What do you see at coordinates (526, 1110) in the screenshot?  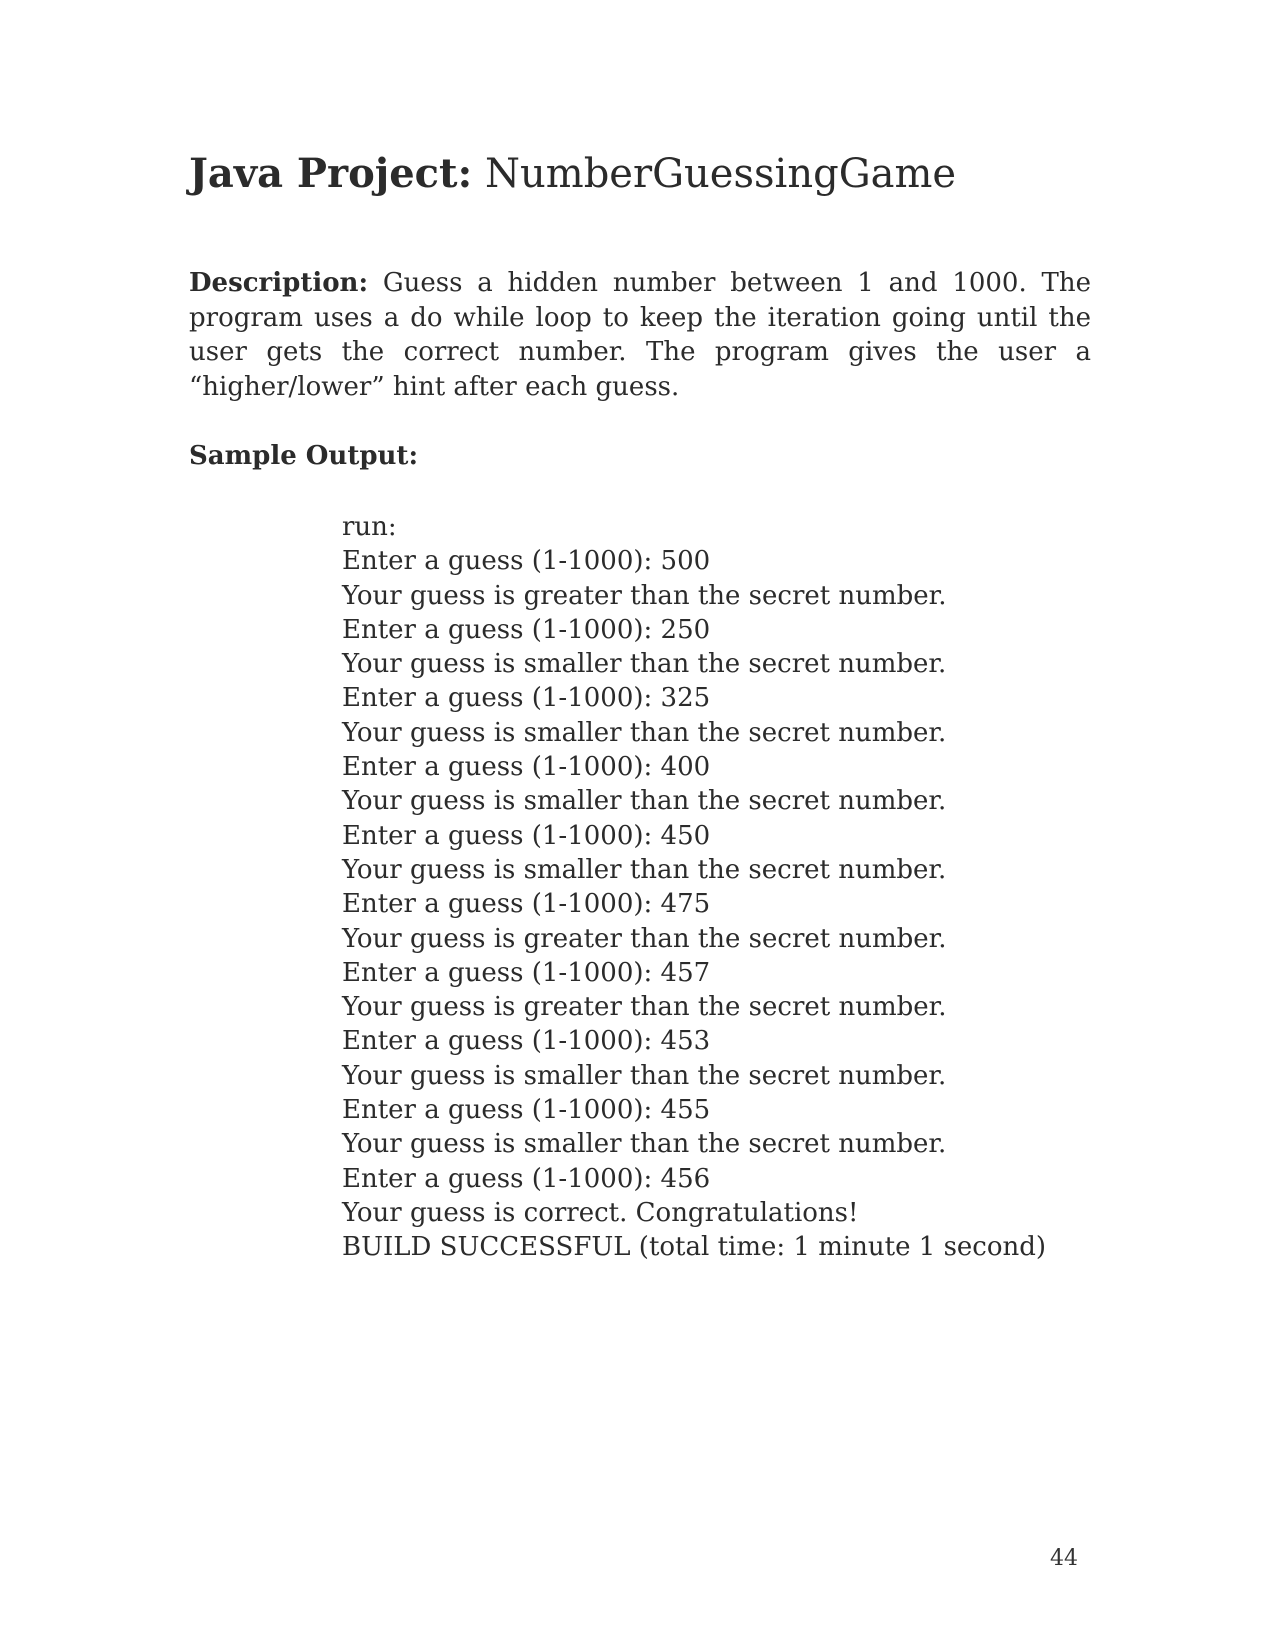 I see `output-line: Enter a guess (1-1000): 455` at bounding box center [526, 1110].